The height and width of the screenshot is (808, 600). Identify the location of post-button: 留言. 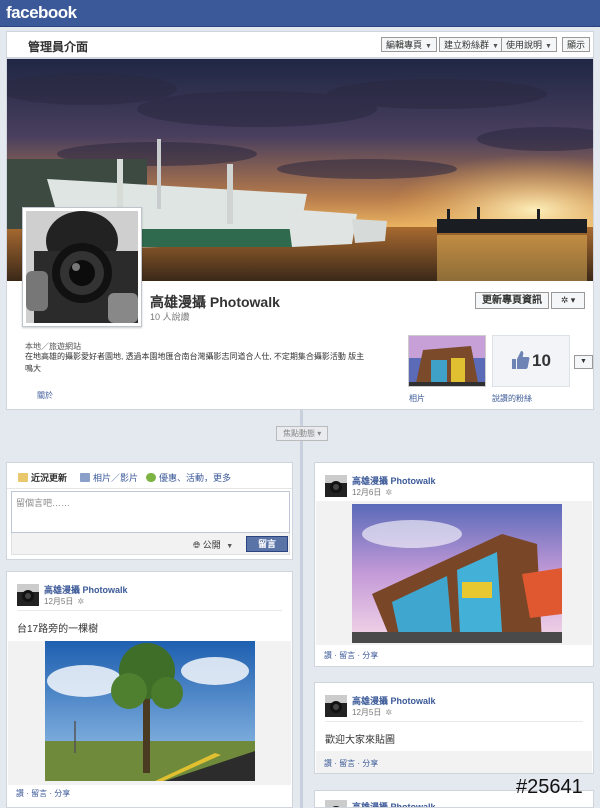
(267, 544).